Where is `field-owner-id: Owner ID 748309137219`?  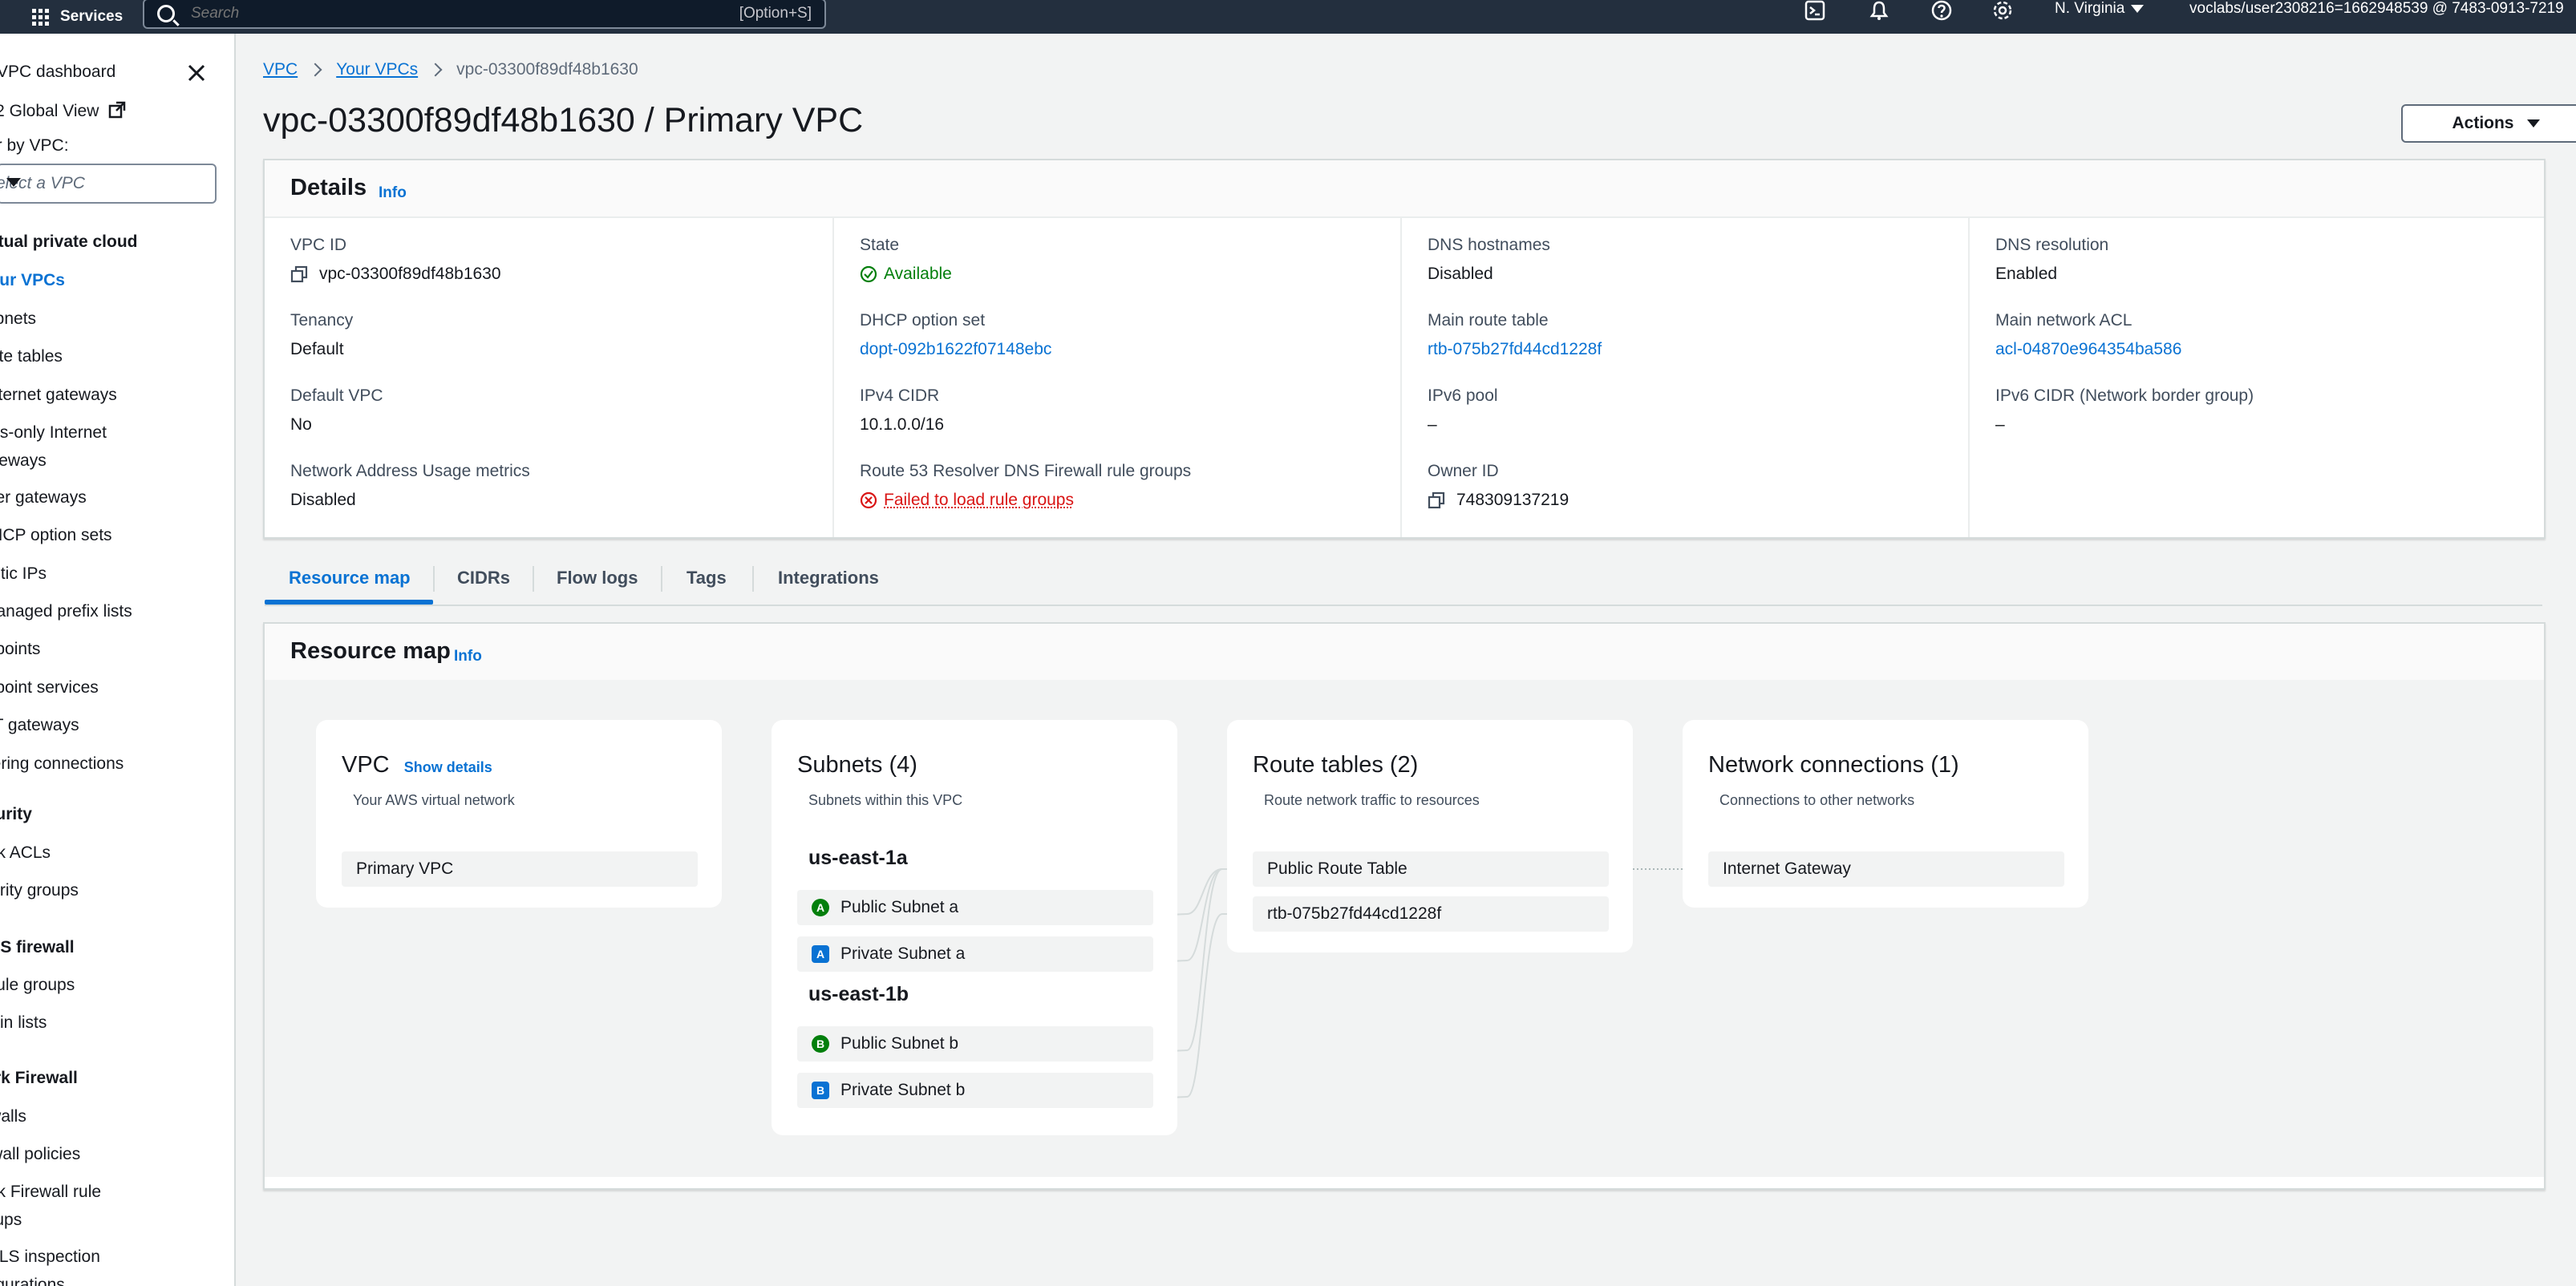 field-owner-id: Owner ID 748309137219 is located at coordinates (1498, 486).